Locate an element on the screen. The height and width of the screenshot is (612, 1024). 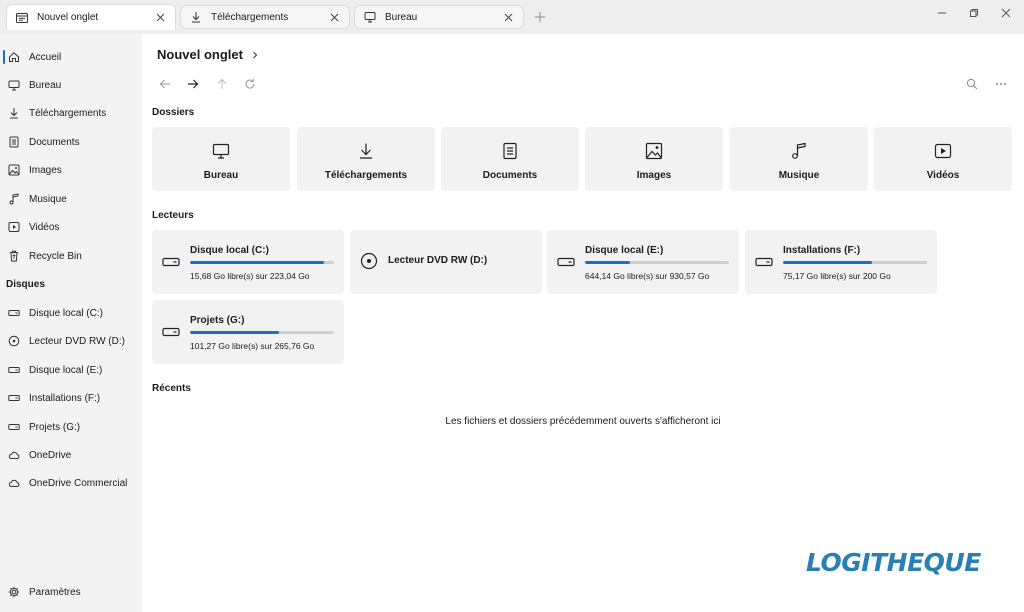
title-bar: Nouvel onglet Téléchargements Bureau is located at coordinates (512, 17).